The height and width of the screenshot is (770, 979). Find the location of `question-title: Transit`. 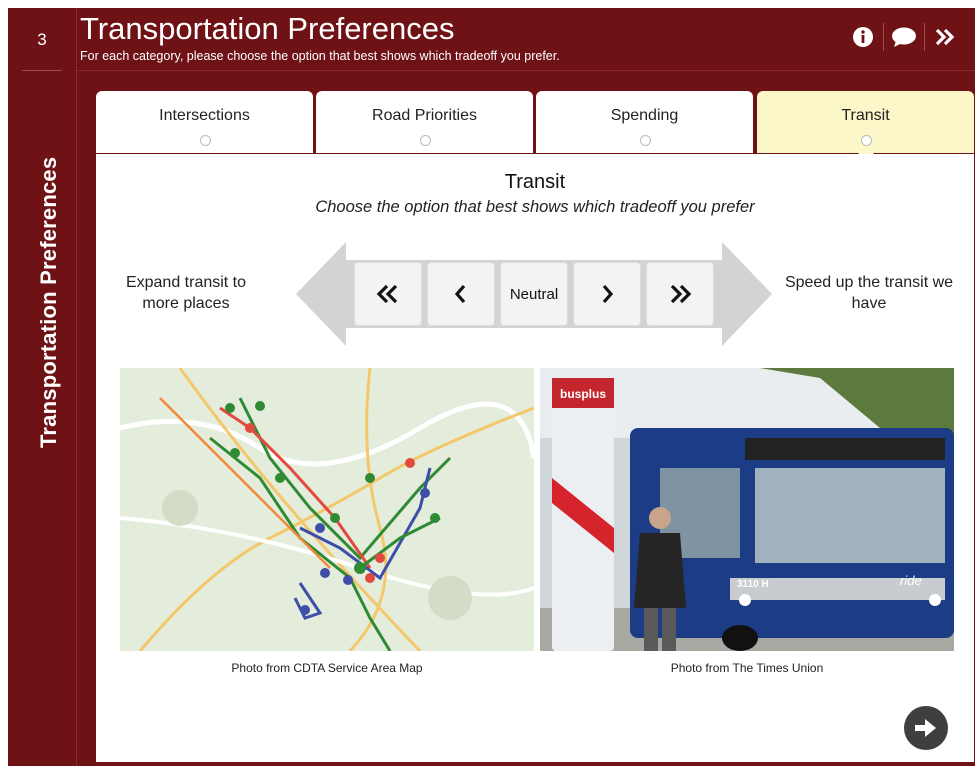

question-title: Transit is located at coordinates (535, 182).